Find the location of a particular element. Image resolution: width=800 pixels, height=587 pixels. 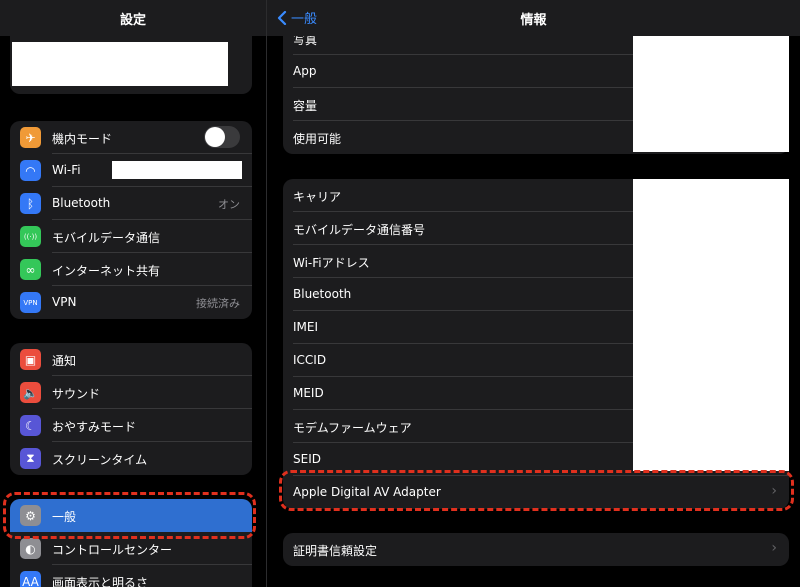

sidebar-item-label: スクリーンタイム is located at coordinates (100, 460).